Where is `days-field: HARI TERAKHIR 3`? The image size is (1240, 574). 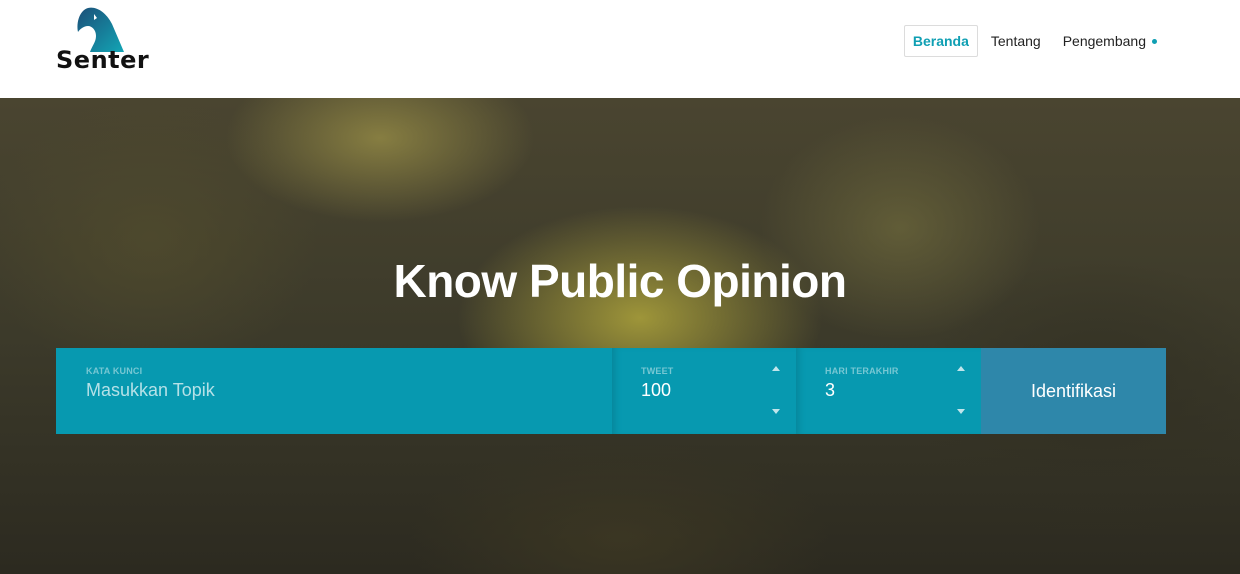 days-field: HARI TERAKHIR 3 is located at coordinates (888, 391).